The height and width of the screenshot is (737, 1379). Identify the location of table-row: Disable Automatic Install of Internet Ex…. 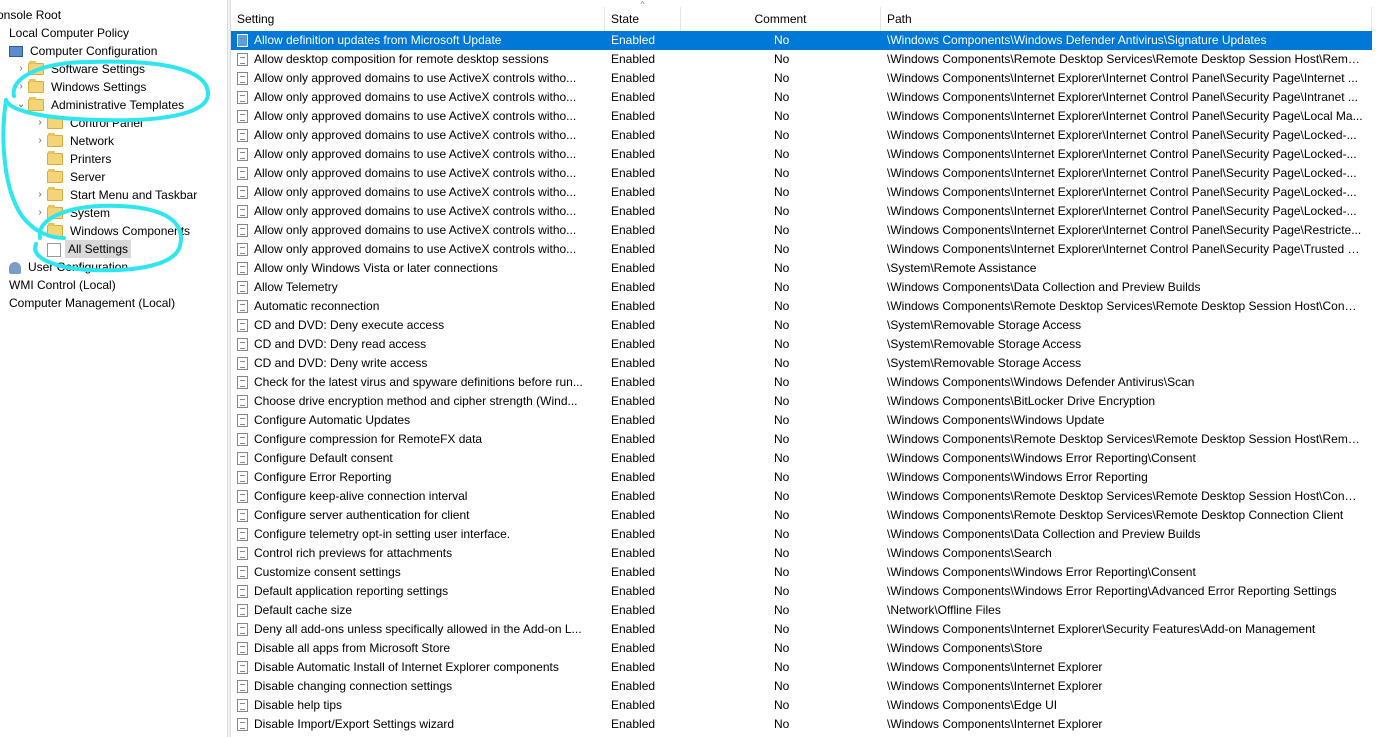
(801, 667).